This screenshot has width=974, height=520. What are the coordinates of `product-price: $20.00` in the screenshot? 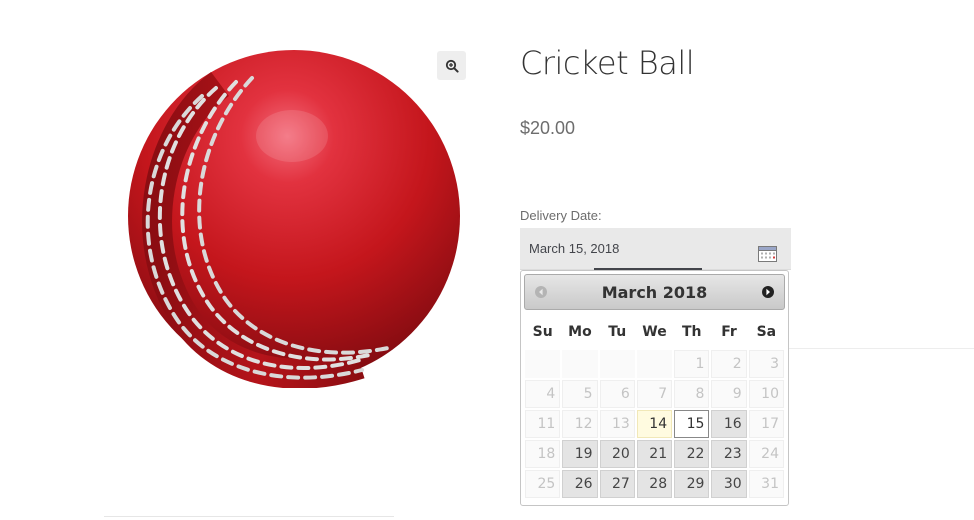 It's located at (548, 128).